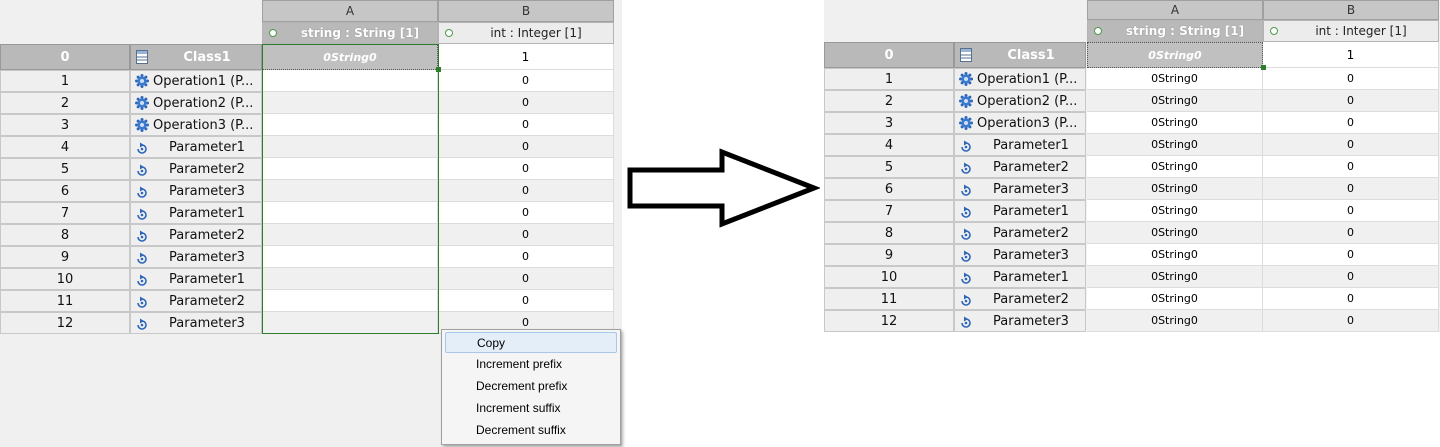 The width and height of the screenshot is (1440, 447). I want to click on cell-a-3: 0String0, so click(1175, 123).